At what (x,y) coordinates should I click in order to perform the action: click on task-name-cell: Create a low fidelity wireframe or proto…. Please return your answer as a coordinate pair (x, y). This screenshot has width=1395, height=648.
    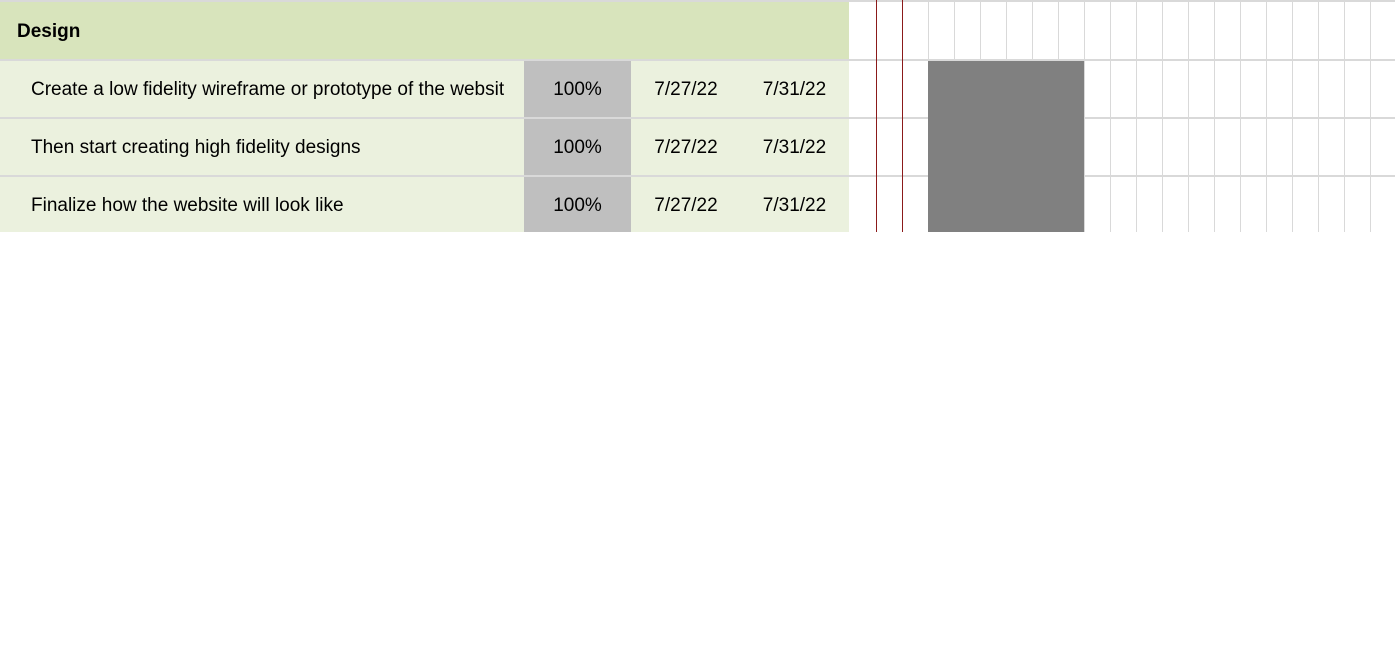
    Looking at the image, I should click on (277, 89).